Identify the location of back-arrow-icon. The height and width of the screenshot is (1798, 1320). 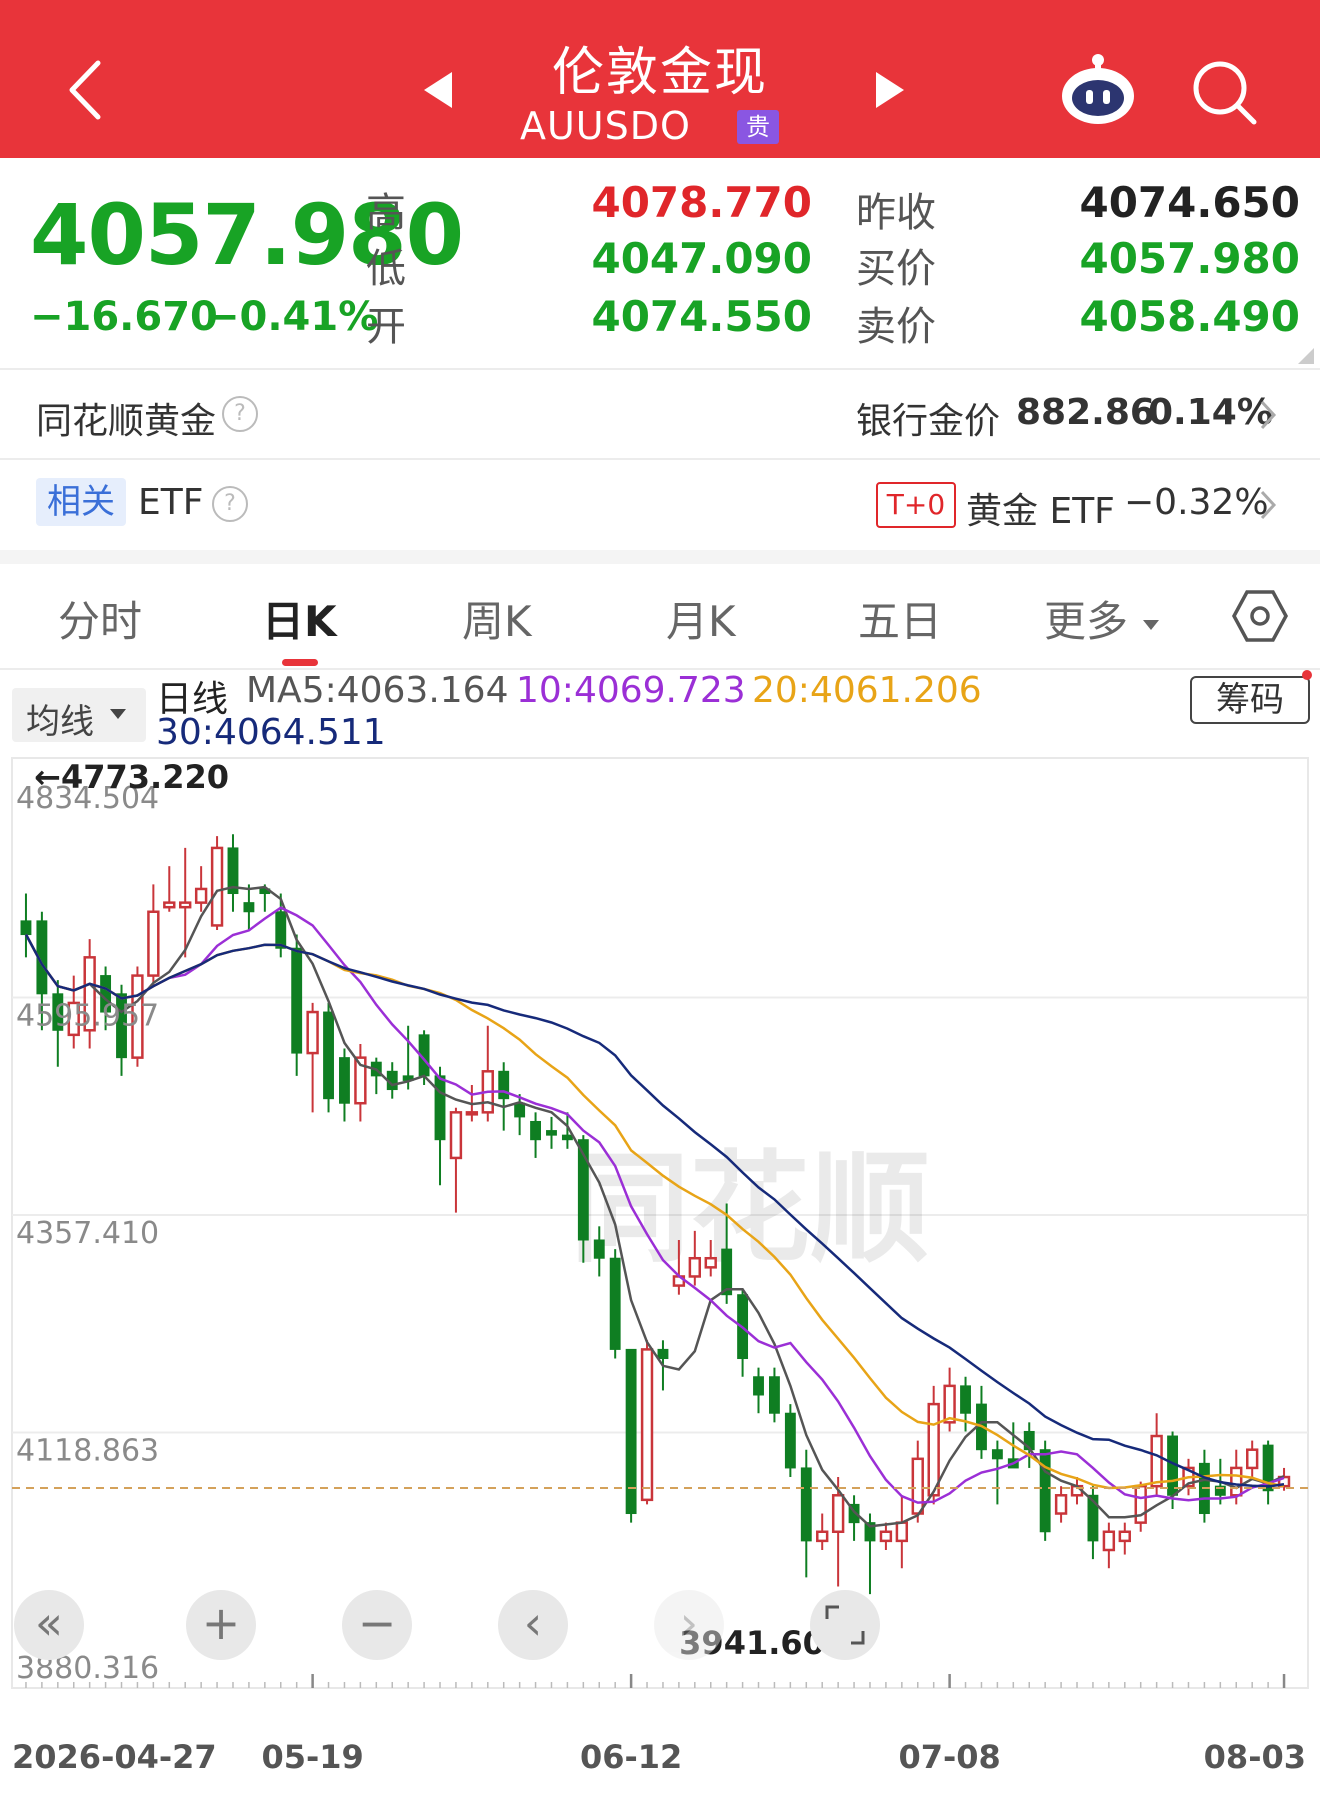
(85, 90).